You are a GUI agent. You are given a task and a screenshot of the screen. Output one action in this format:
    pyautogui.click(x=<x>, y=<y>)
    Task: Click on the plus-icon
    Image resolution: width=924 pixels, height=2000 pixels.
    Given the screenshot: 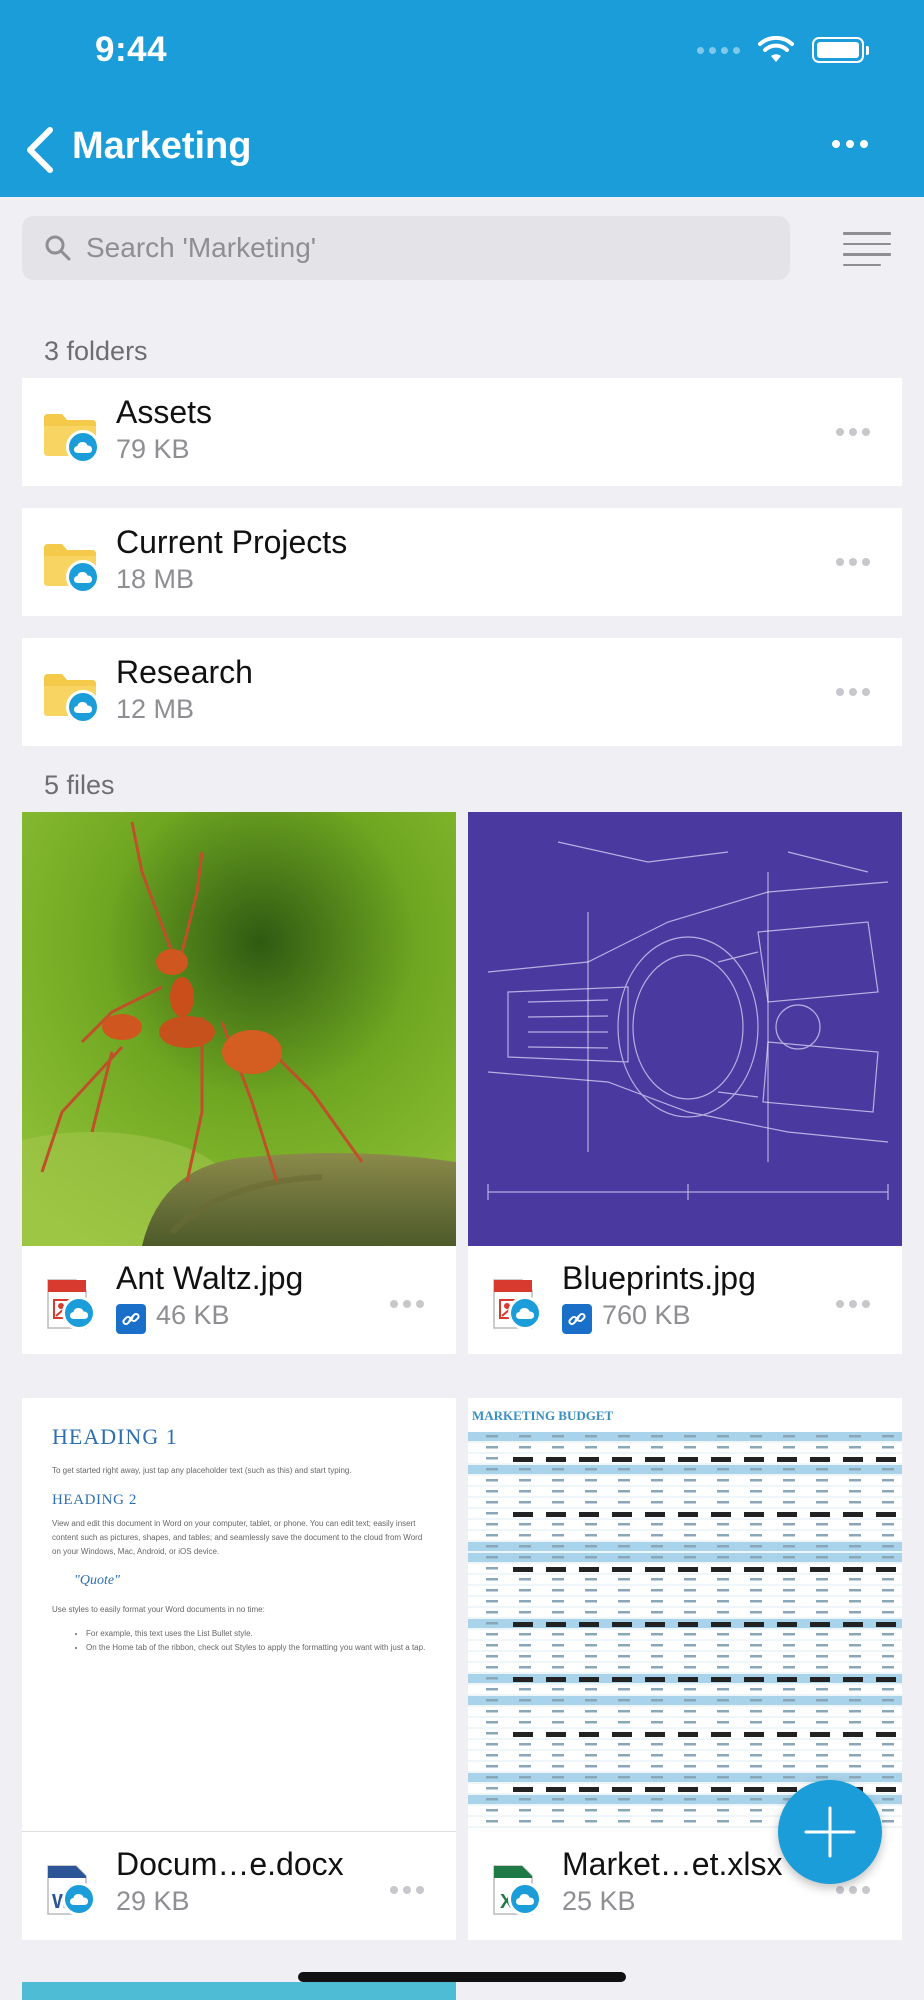 What is the action you would take?
    pyautogui.click(x=830, y=1832)
    